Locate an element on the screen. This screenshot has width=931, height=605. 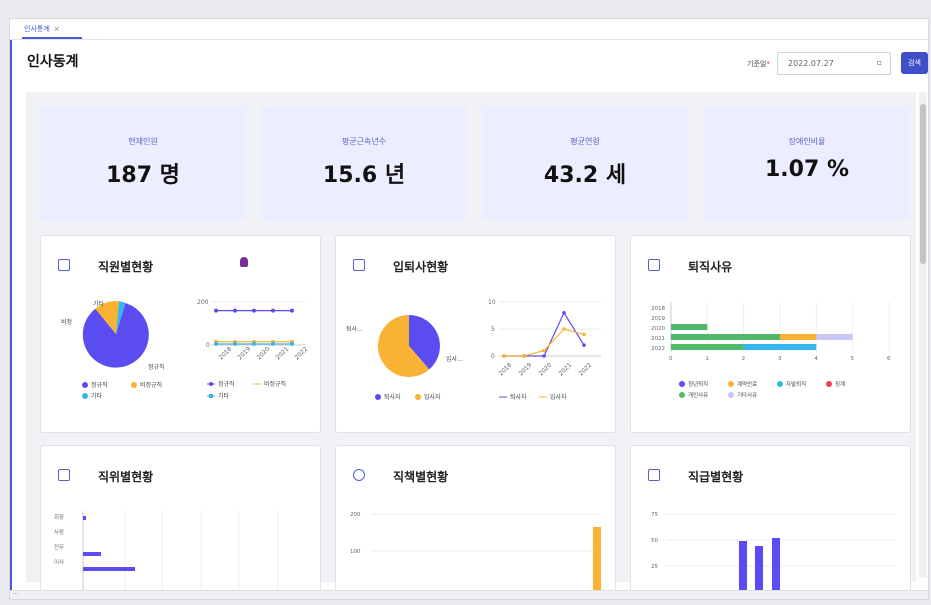
position-chart: 회장 사장 전무 이사 is located at coordinates (166, 553).